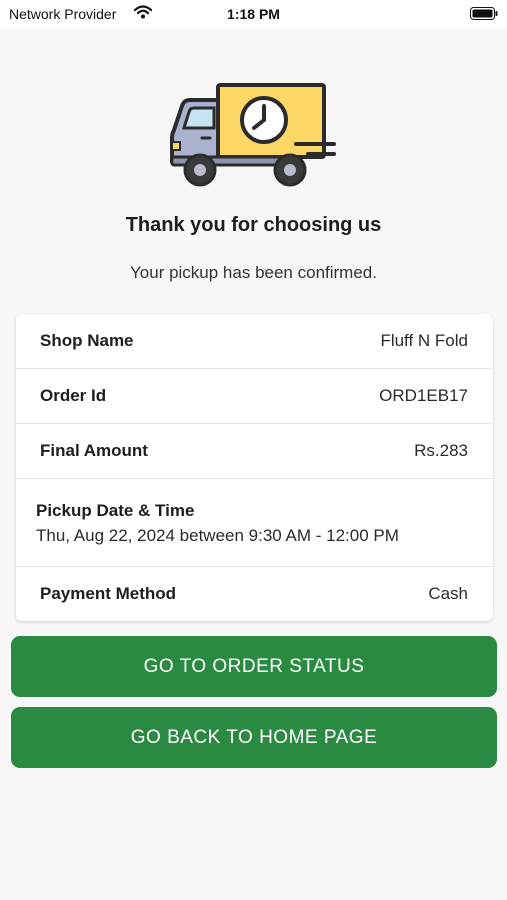 This screenshot has height=900, width=507. Describe the element at coordinates (94, 450) in the screenshot. I see `final-amount-label: Final Amount` at that location.